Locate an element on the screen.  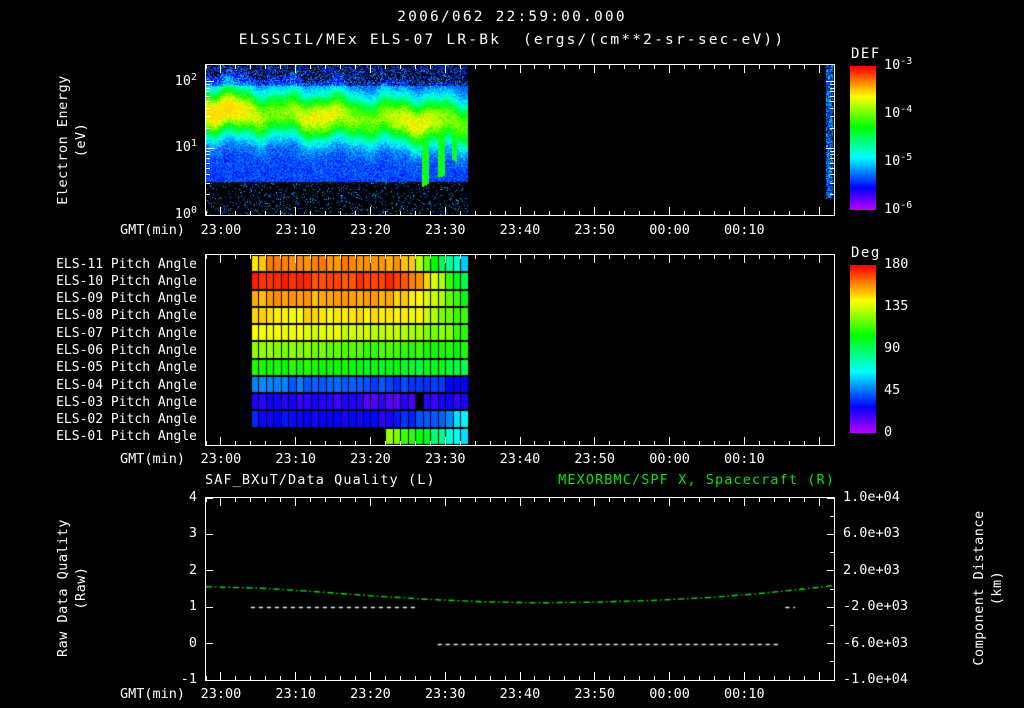
p1-ytick-label: 101 is located at coordinates (185, 147).